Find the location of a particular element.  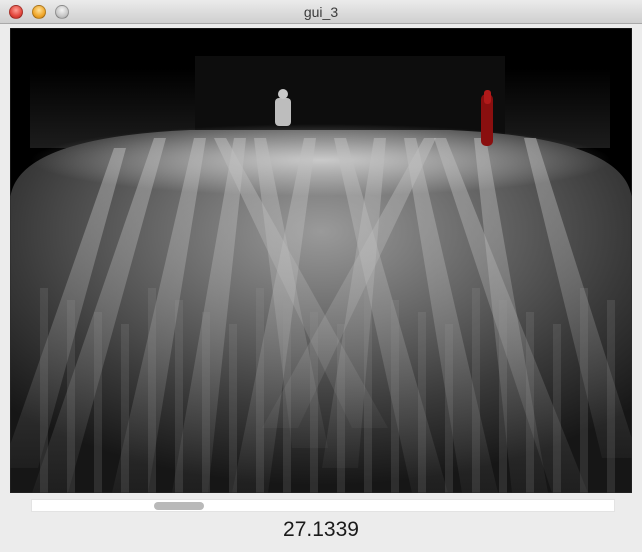

horizontal-slider is located at coordinates (323, 505).